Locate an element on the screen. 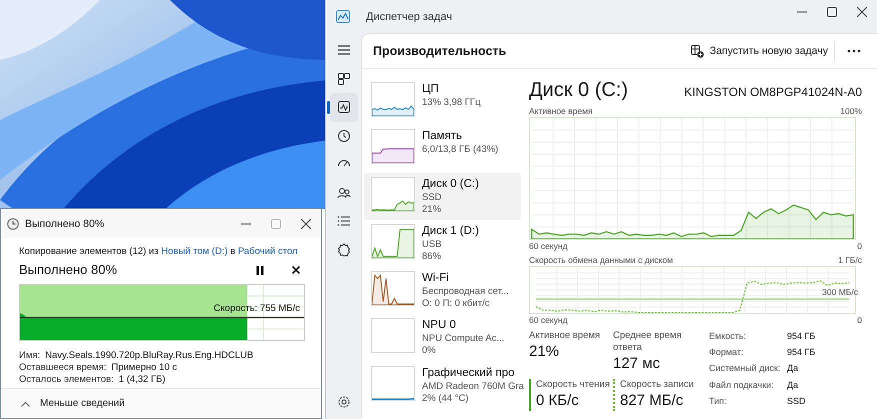  property-label: Формат: is located at coordinates (726, 353).